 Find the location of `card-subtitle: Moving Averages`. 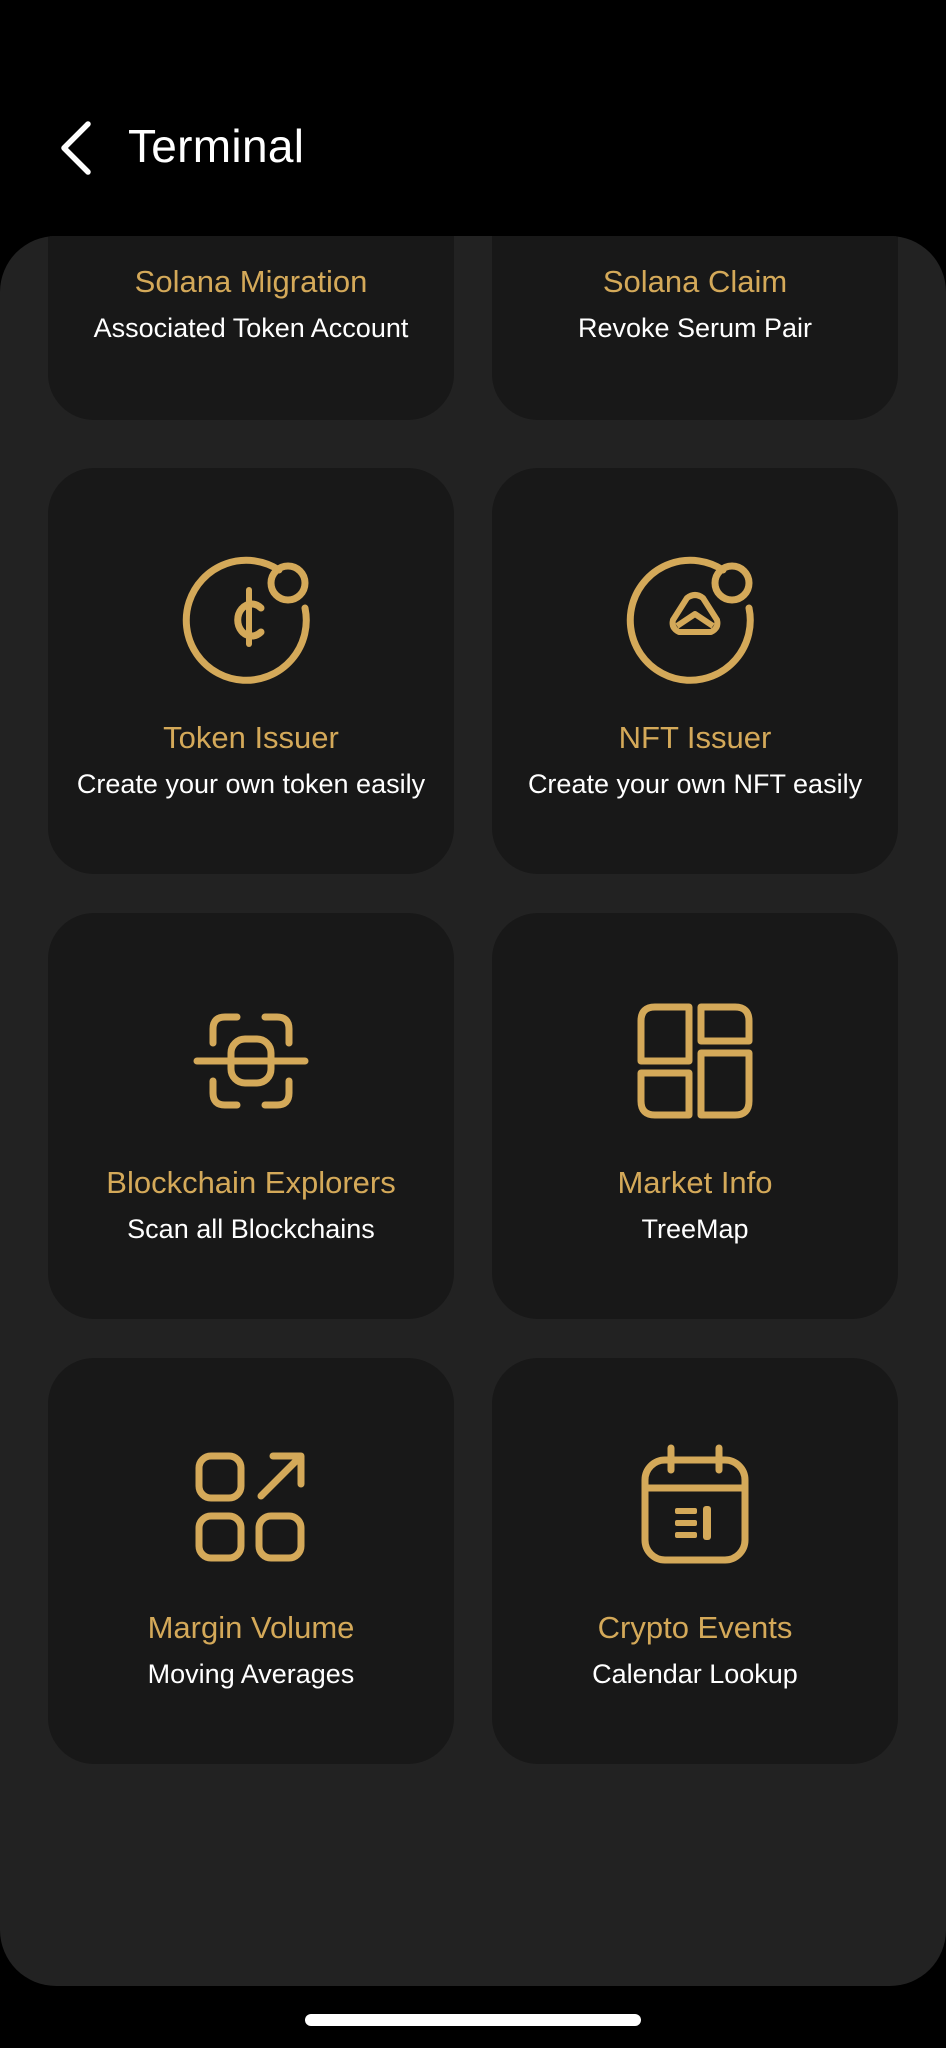

card-subtitle: Moving Averages is located at coordinates (251, 1674).